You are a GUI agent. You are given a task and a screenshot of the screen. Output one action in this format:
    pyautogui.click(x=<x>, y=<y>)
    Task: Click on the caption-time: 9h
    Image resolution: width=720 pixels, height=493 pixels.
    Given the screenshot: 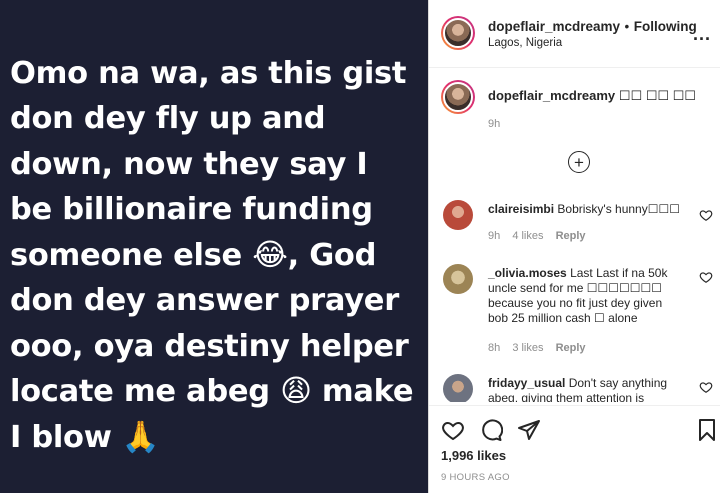 What is the action you would take?
    pyautogui.click(x=494, y=124)
    